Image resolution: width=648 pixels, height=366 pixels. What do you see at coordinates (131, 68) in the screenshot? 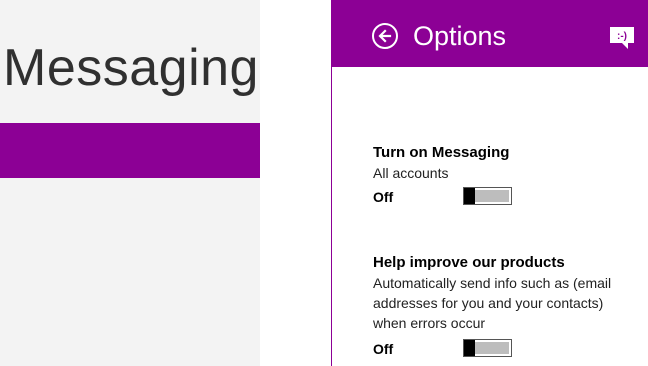
I see `app-title: Messaging` at bounding box center [131, 68].